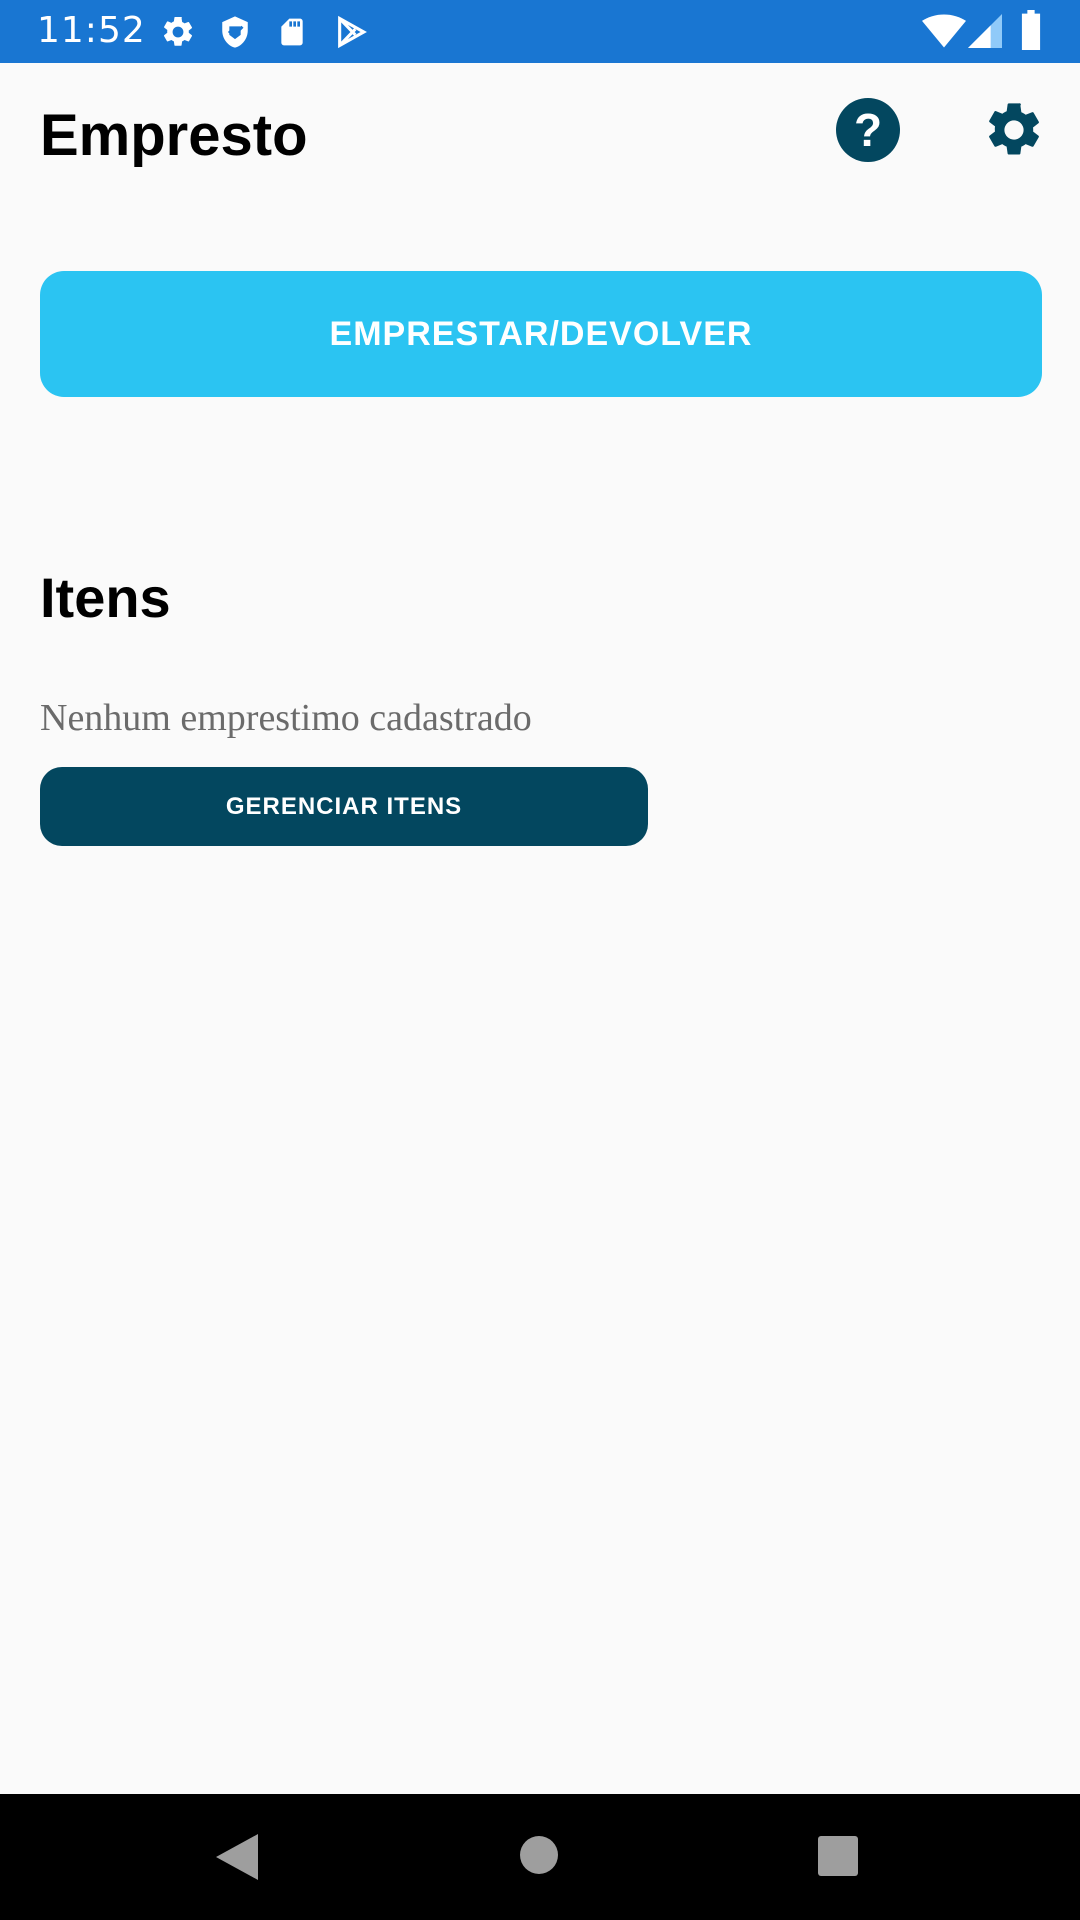  I want to click on help-button: ?, so click(868, 130).